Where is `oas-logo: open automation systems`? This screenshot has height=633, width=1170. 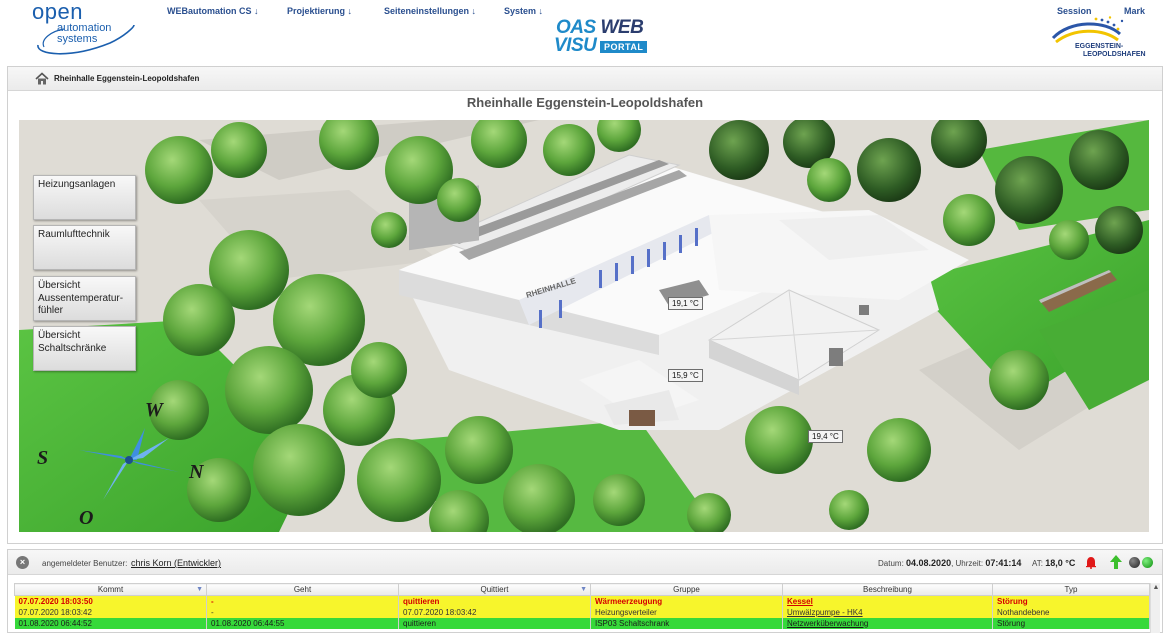
oas-logo: open automation systems is located at coordinates (85, 29).